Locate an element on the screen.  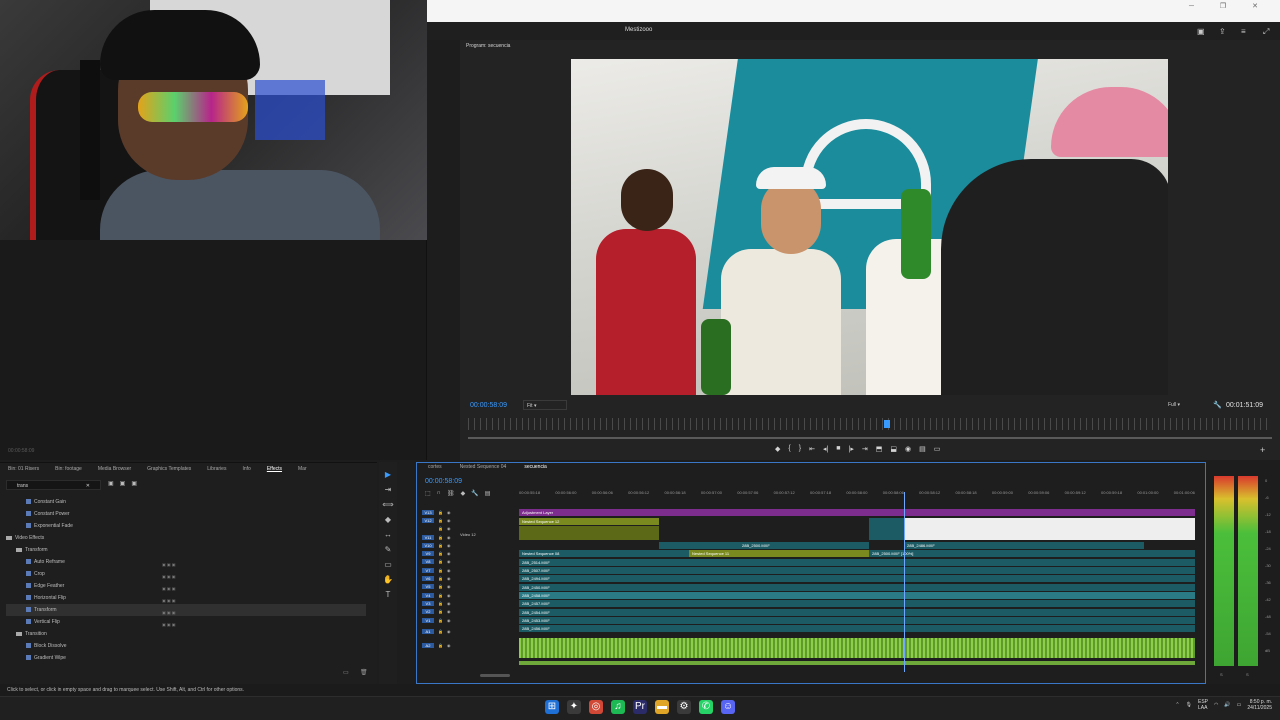
track-header: V13 🔒 ◉ is located at coordinates (468, 512).